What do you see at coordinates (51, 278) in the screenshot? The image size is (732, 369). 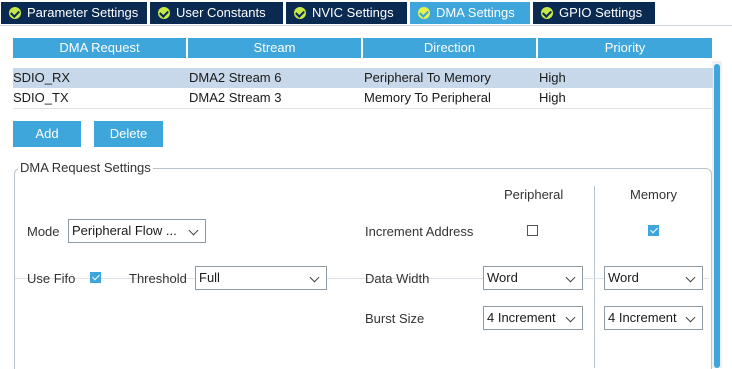 I see `use-fifo-label: Use Fifo` at bounding box center [51, 278].